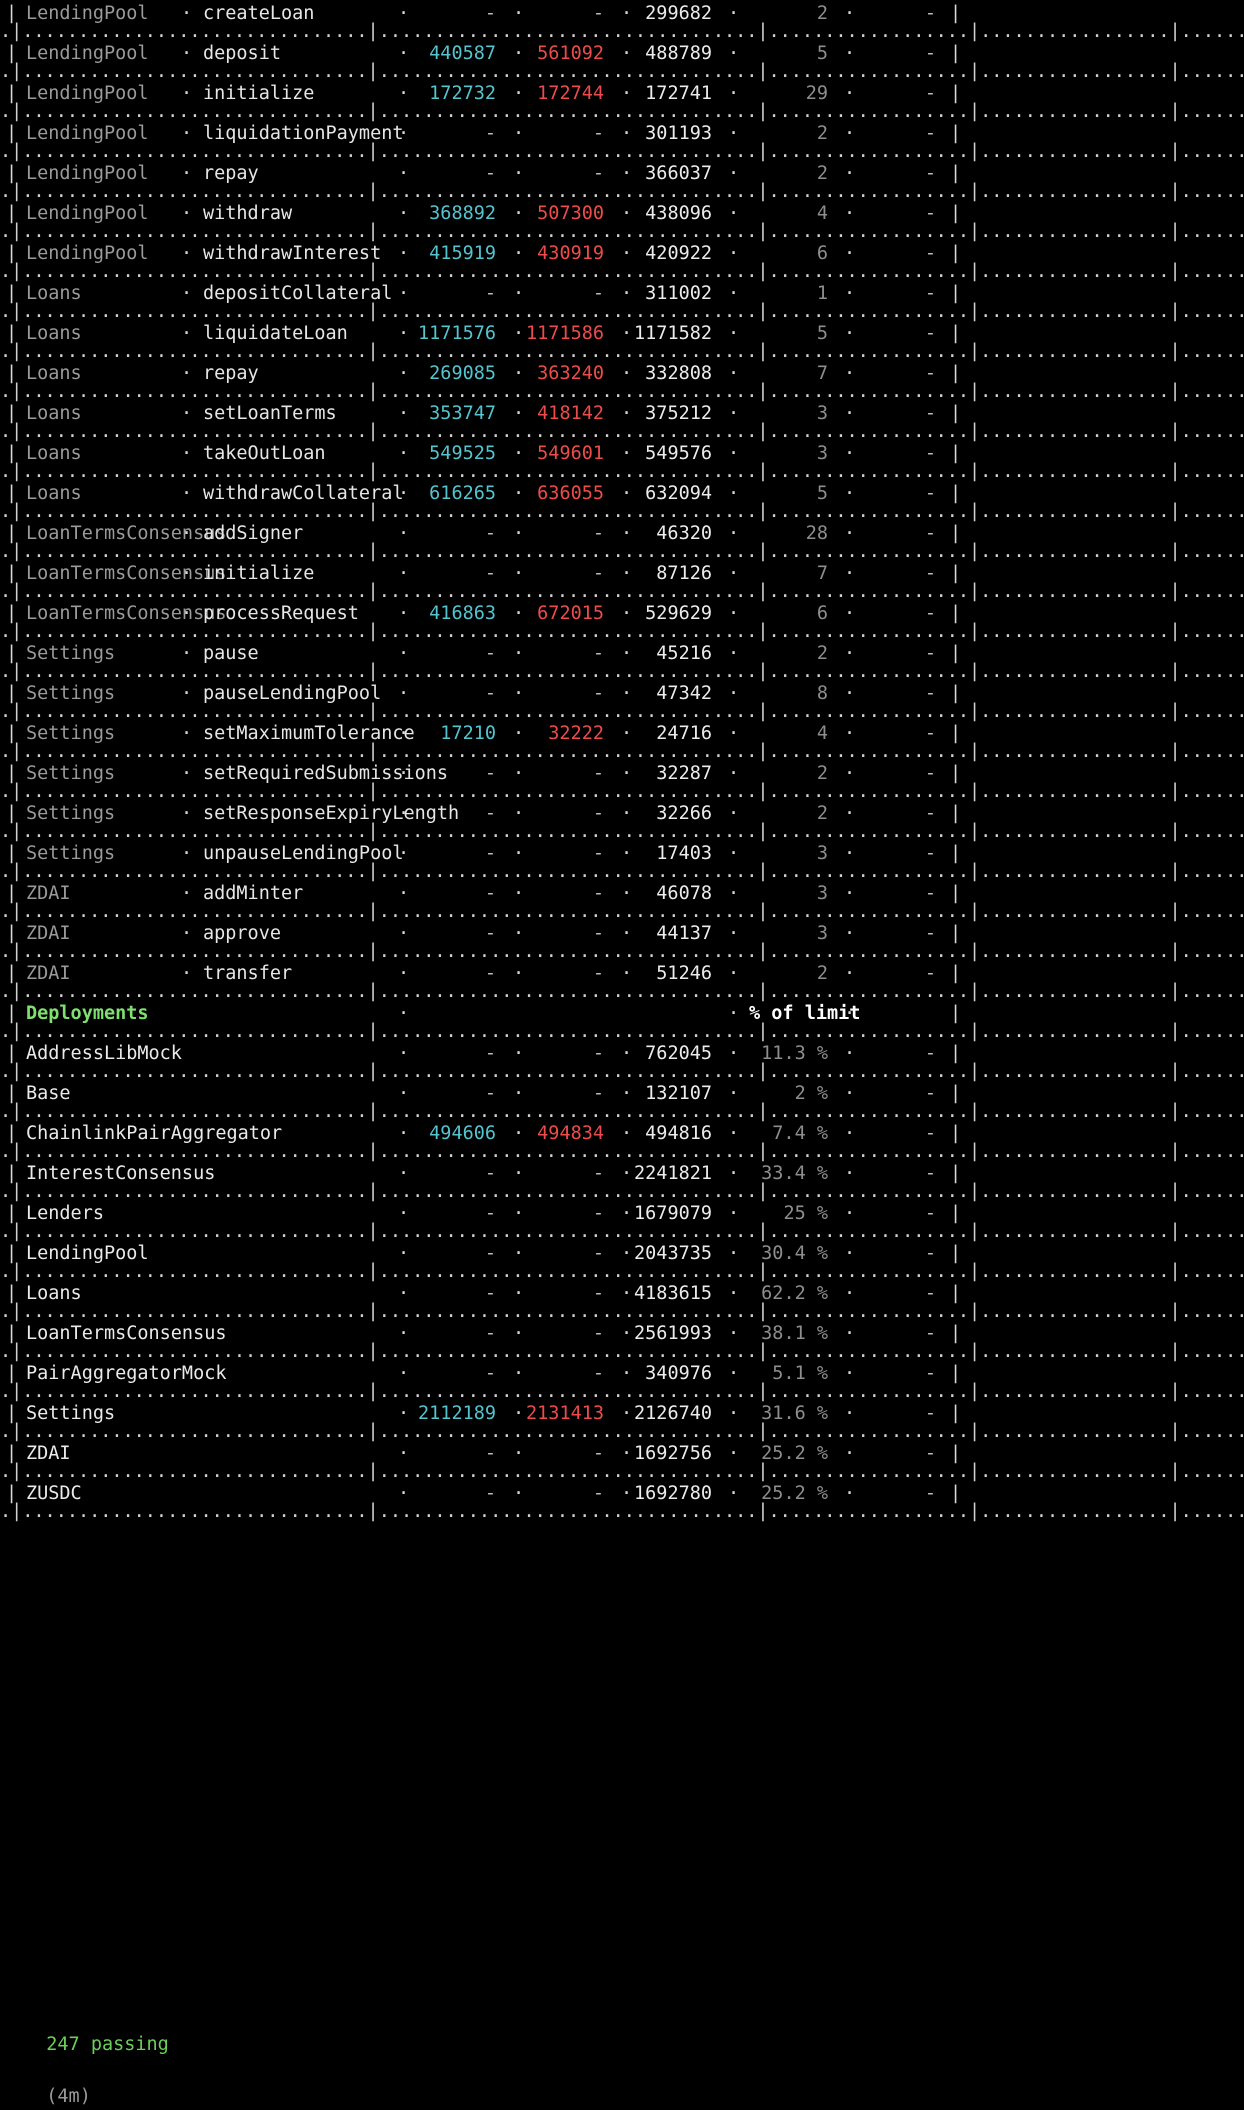 This screenshot has width=1244, height=2110. I want to click on test-summary: 247 passing (4m), so click(96, 2056).